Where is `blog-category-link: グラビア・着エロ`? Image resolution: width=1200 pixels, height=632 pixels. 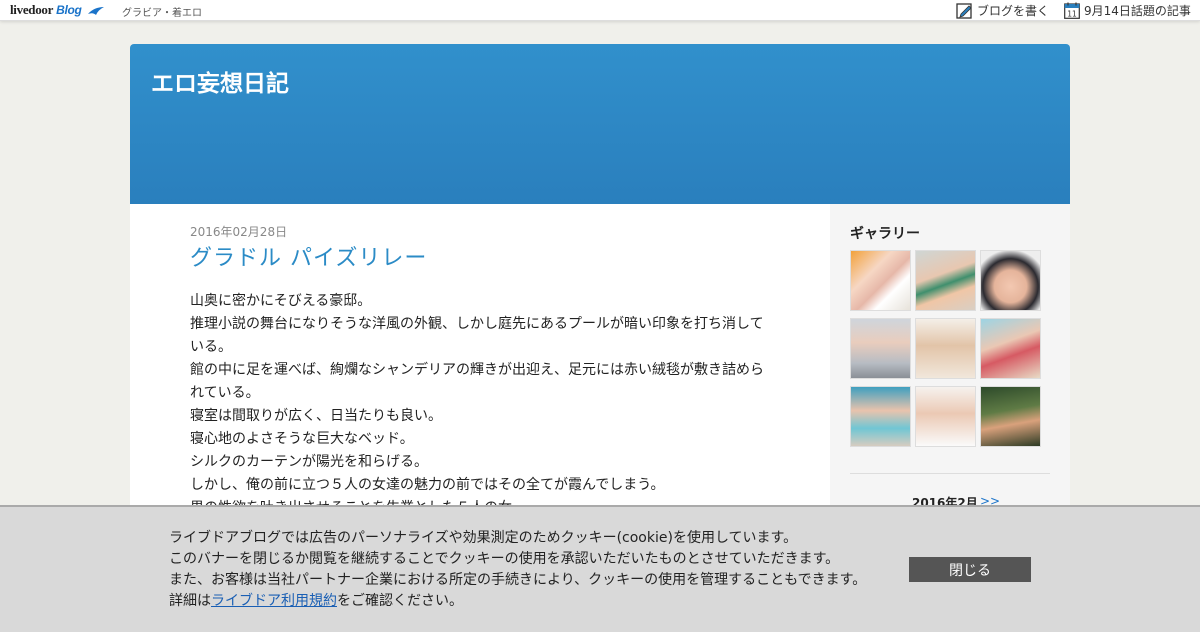 blog-category-link: グラビア・着エロ is located at coordinates (162, 11).